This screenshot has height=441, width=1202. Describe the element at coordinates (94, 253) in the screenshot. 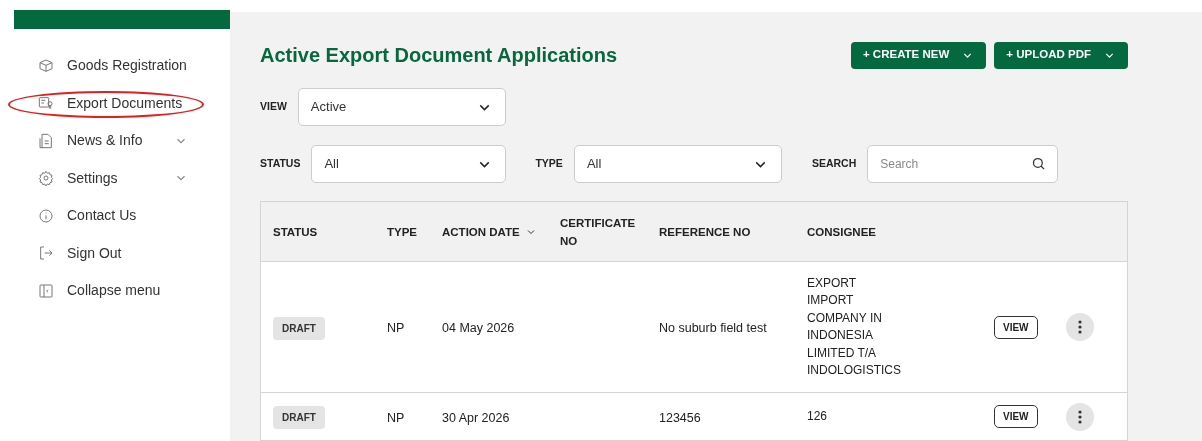

I see `sidebar-item: Sign Out` at that location.